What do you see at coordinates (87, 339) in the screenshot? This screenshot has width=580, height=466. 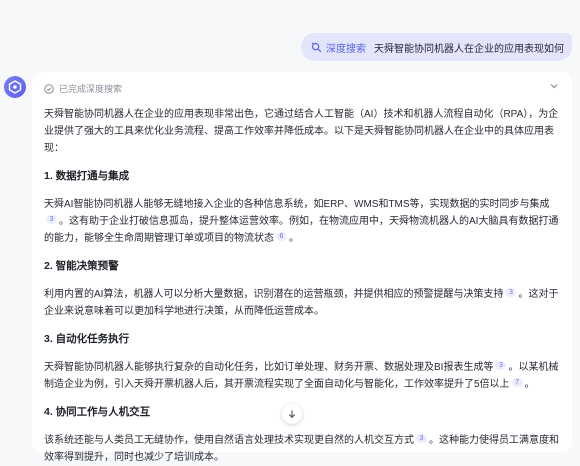 I see `section-heading: 3. 自动化任务执行` at bounding box center [87, 339].